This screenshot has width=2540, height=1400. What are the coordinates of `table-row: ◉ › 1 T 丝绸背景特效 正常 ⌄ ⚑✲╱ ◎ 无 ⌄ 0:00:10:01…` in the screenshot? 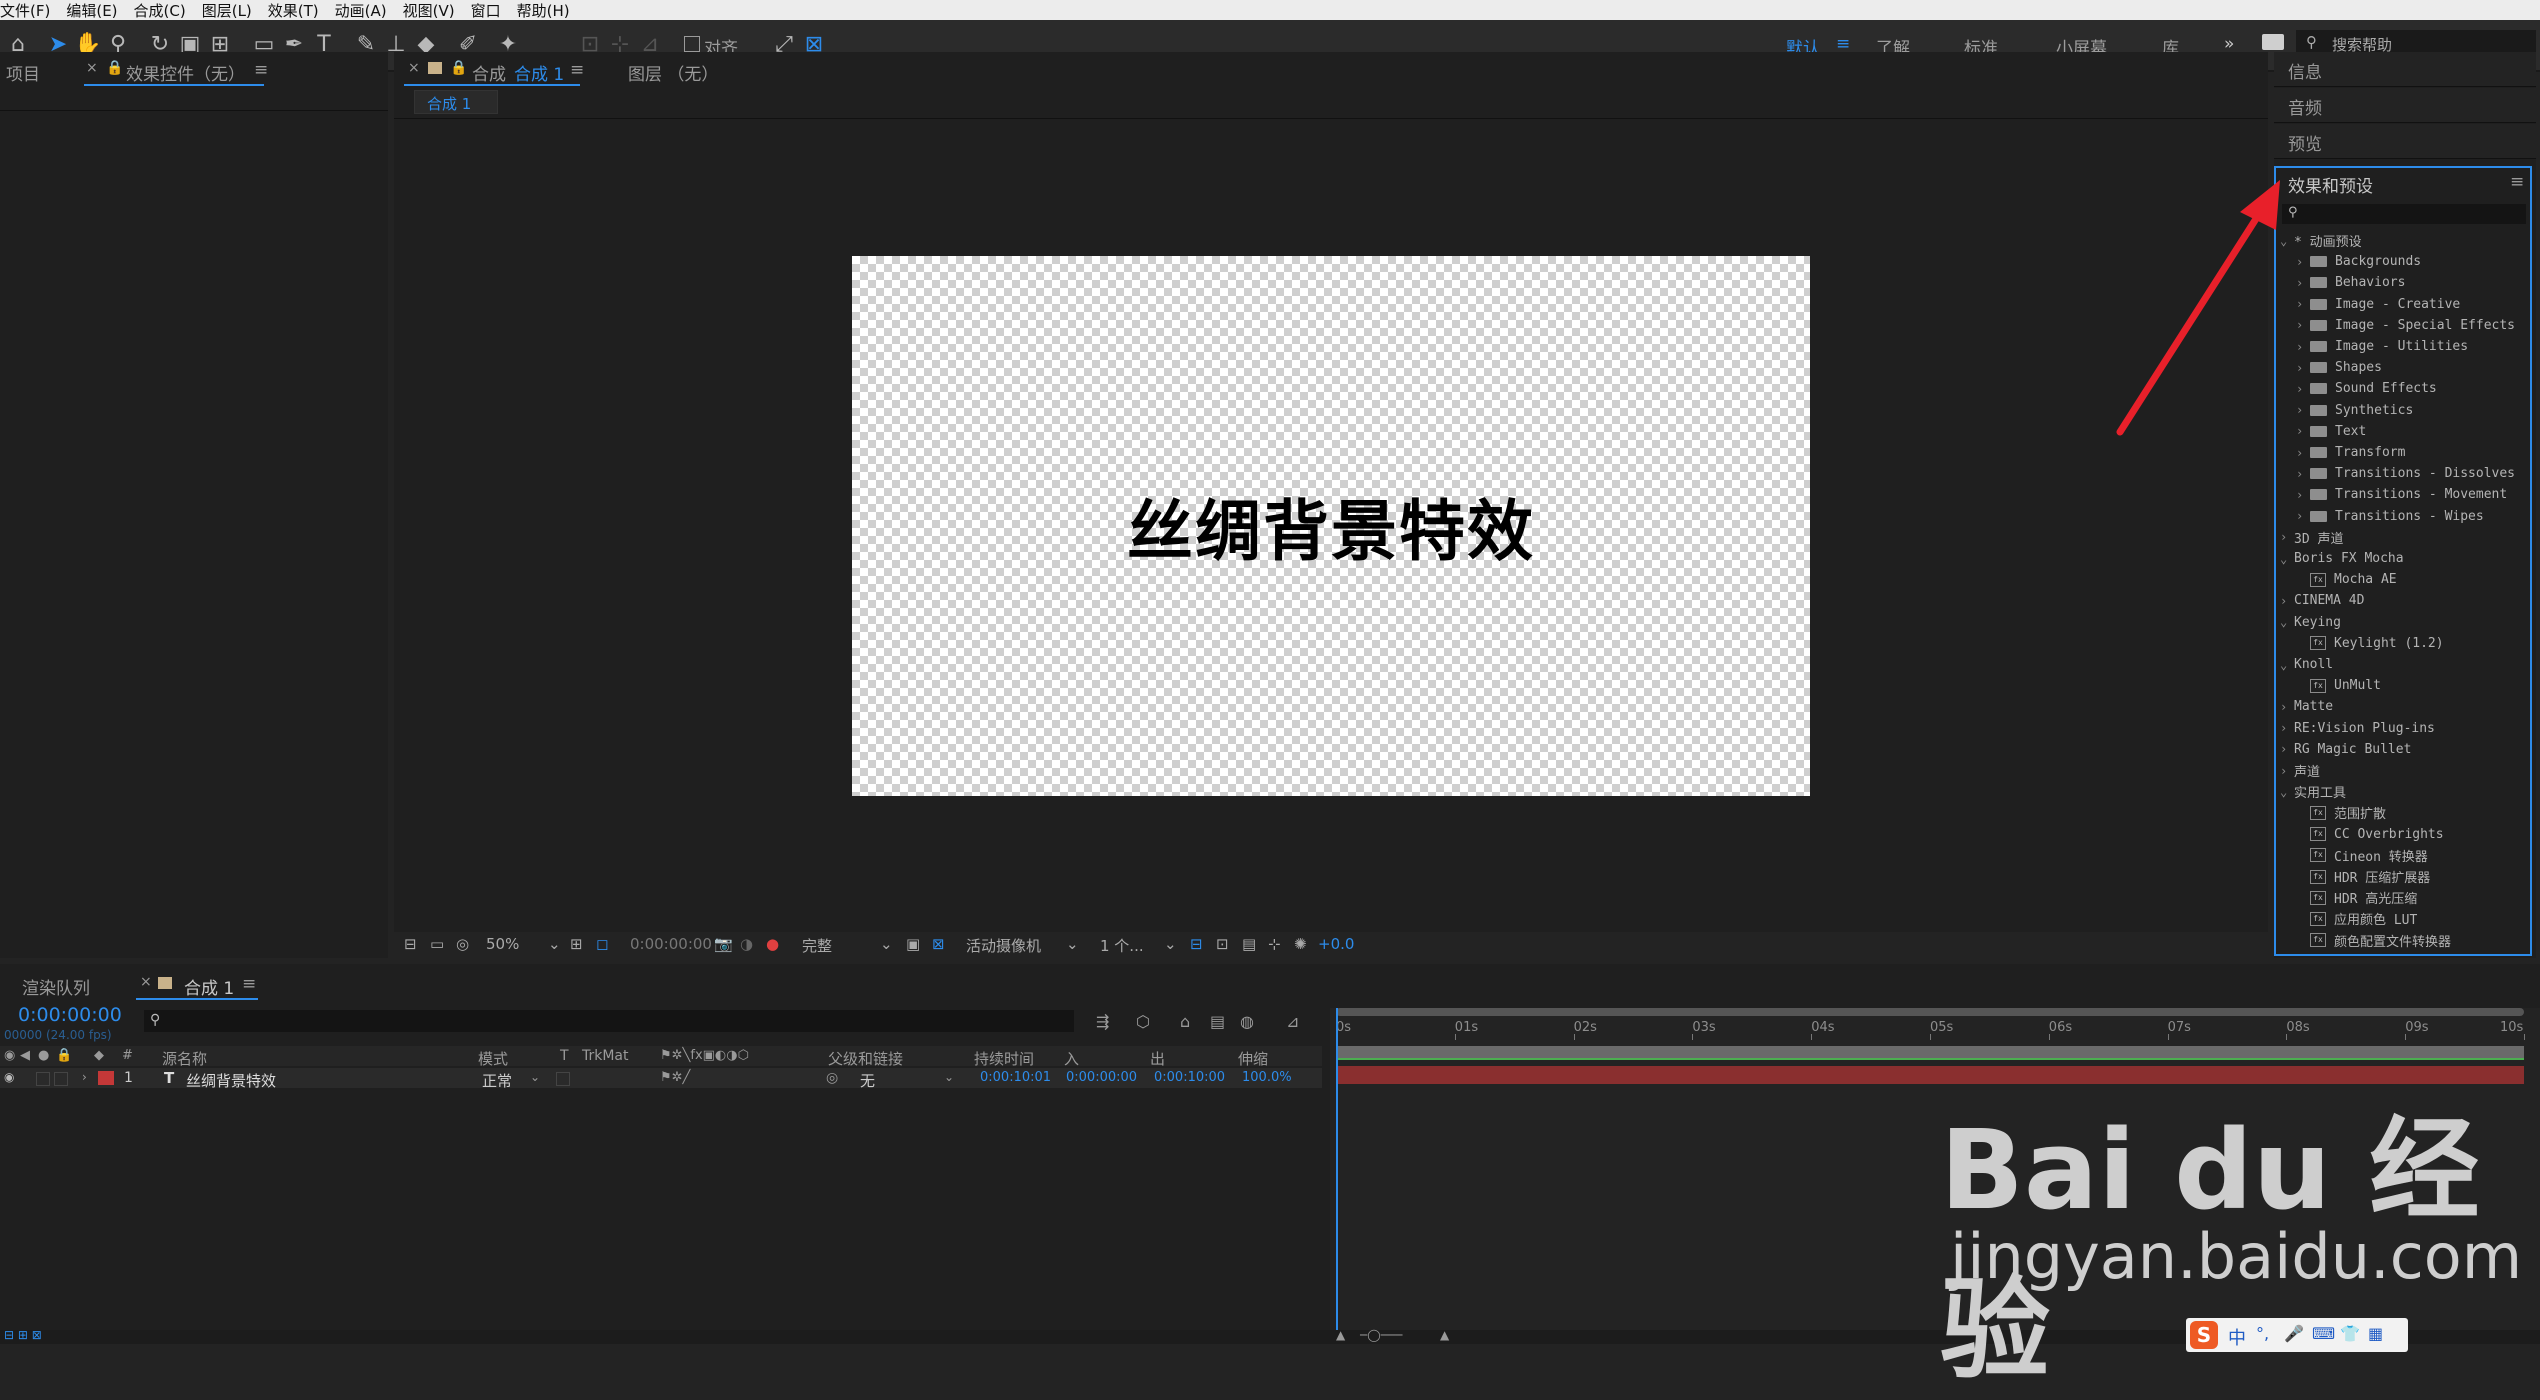 It's located at (661, 1079).